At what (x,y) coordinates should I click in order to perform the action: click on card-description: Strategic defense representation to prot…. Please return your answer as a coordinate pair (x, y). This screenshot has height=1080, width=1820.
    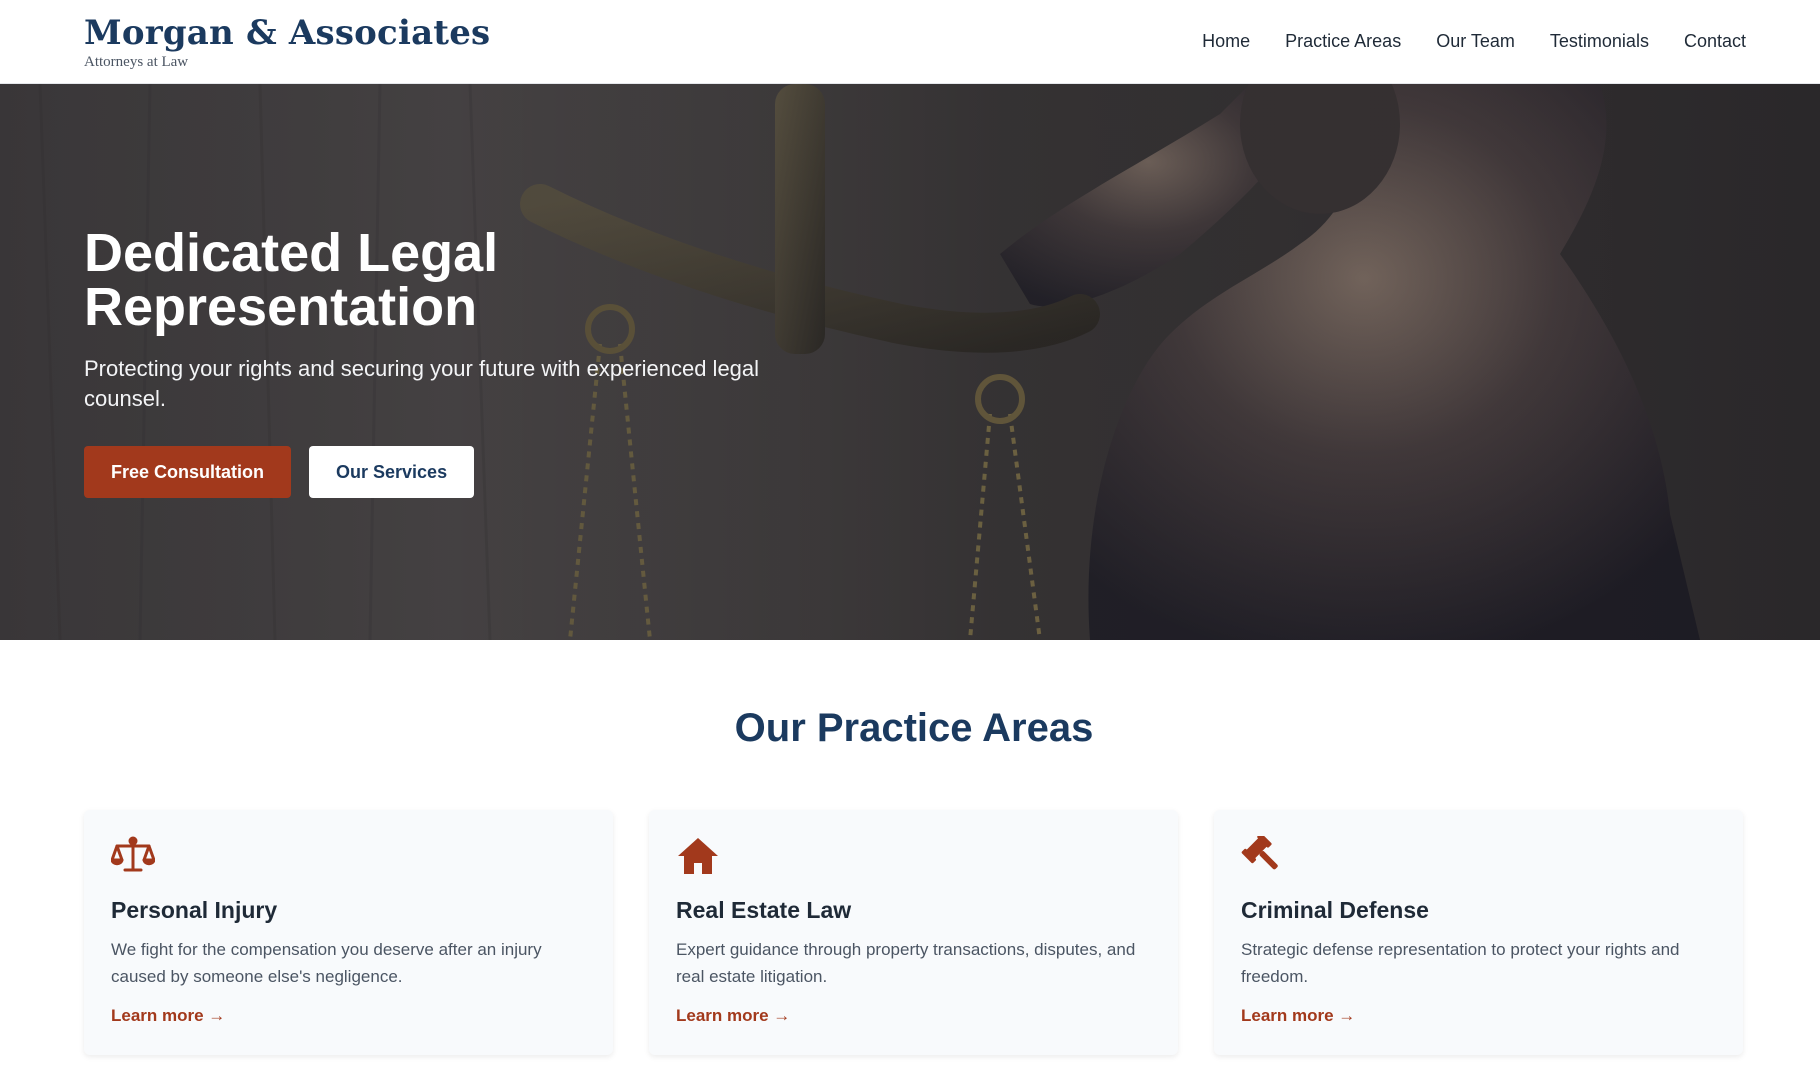
    Looking at the image, I should click on (1460, 963).